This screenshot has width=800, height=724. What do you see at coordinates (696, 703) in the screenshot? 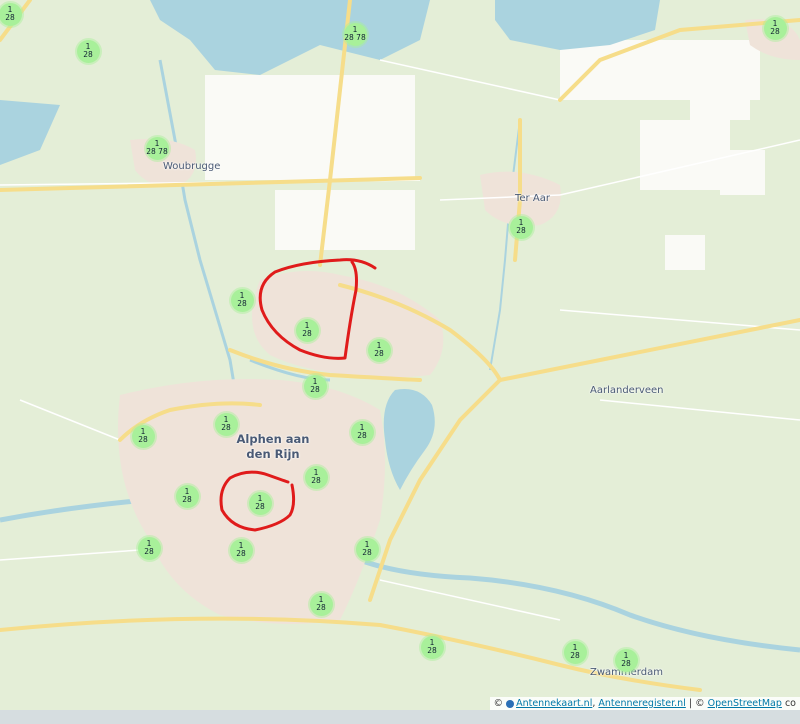
I see `attribution-sep: | ©` at bounding box center [696, 703].